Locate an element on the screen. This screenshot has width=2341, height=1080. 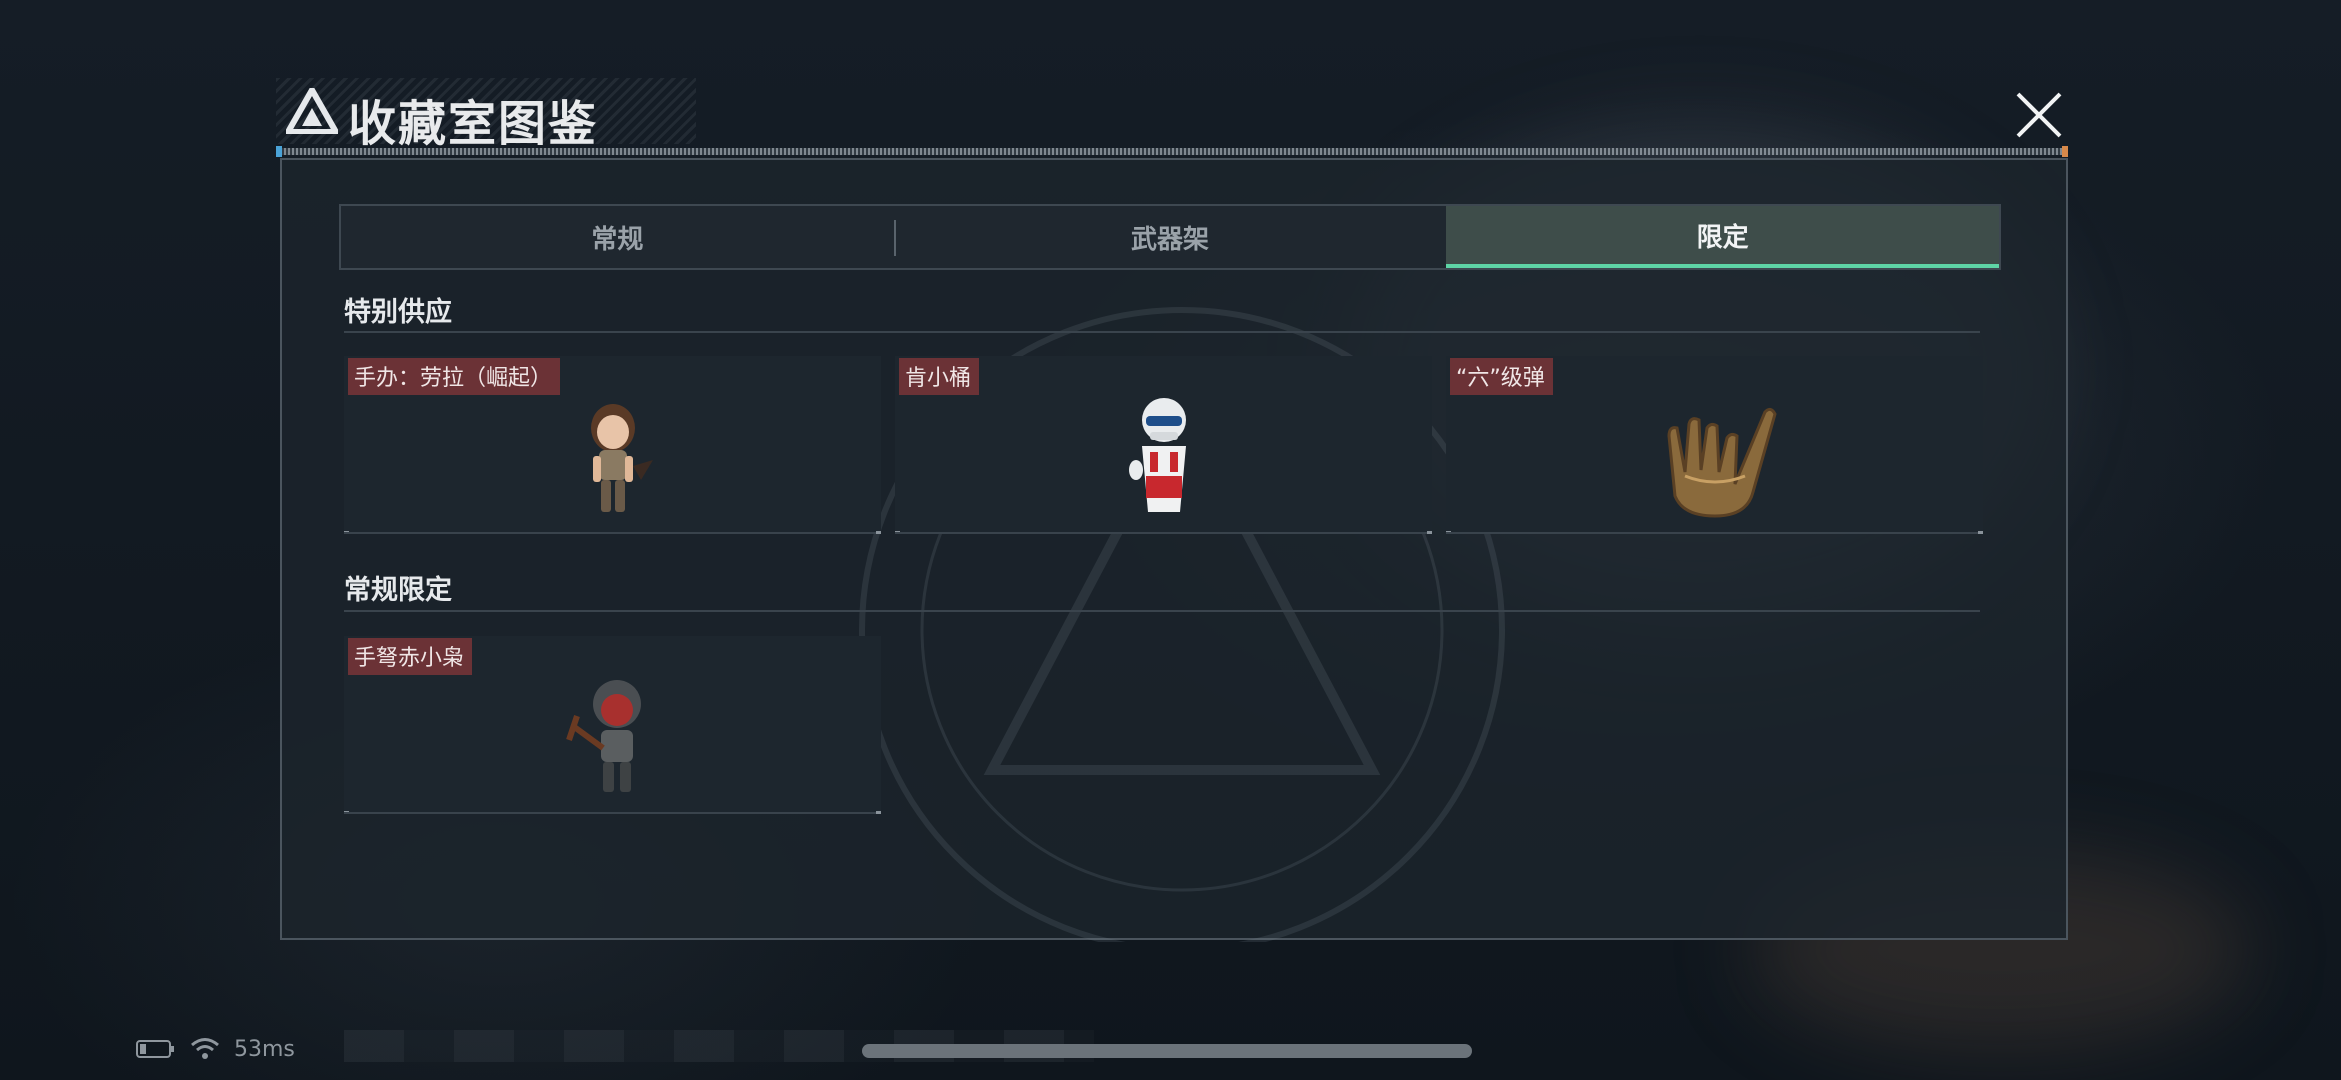
status-bar: 53ms is located at coordinates (215, 1049).